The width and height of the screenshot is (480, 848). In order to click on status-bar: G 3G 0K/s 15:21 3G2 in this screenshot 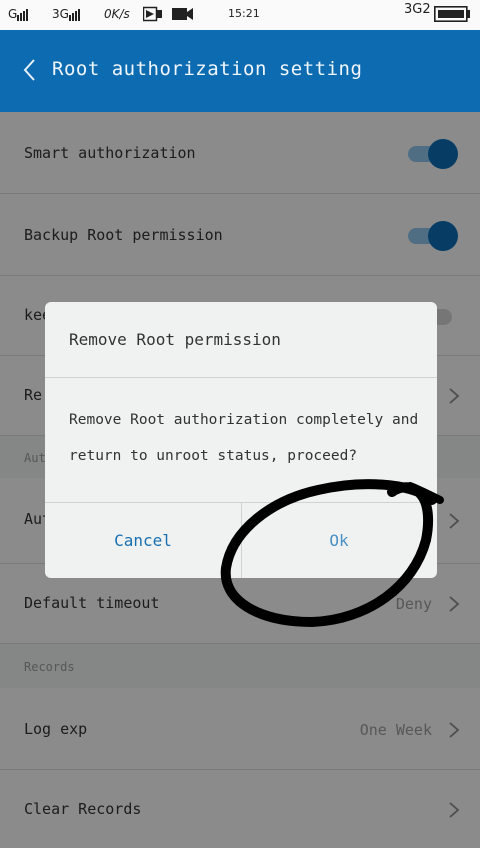, I will do `click(240, 15)`.